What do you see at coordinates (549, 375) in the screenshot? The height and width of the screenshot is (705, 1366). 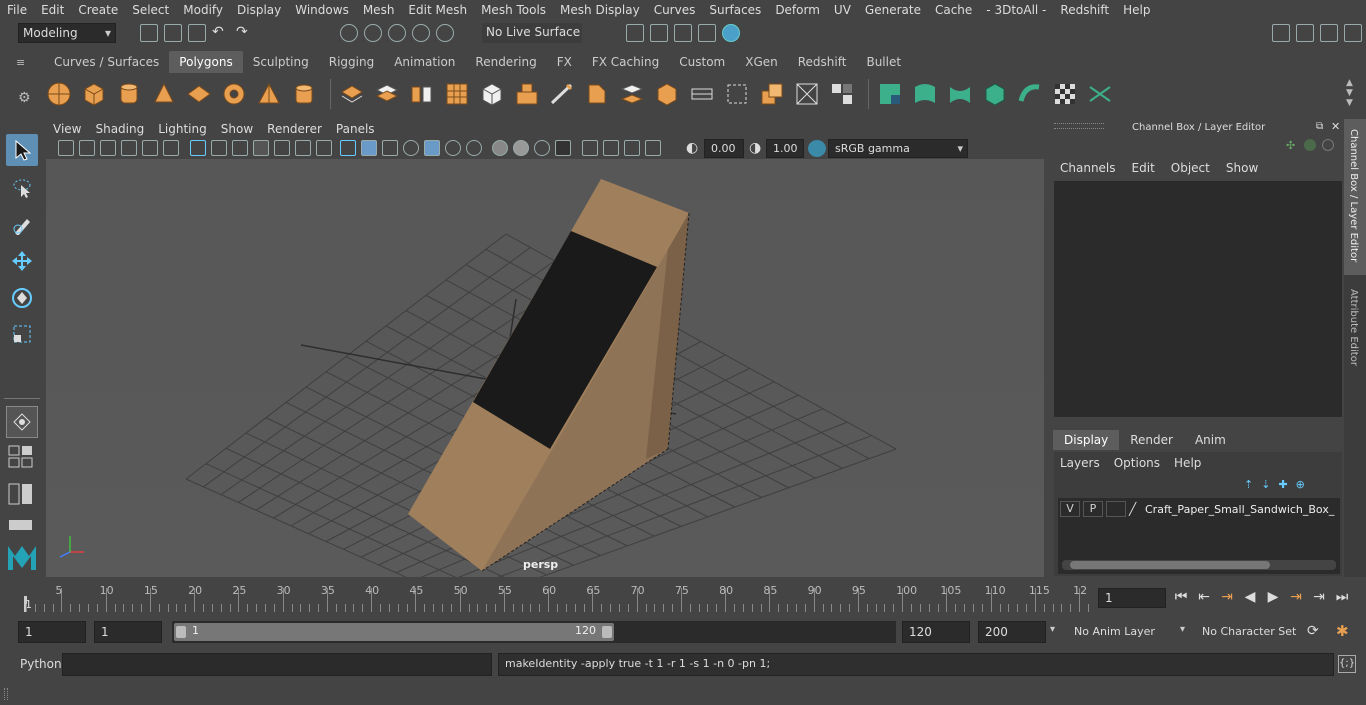 I see `sandwich-box-model` at bounding box center [549, 375].